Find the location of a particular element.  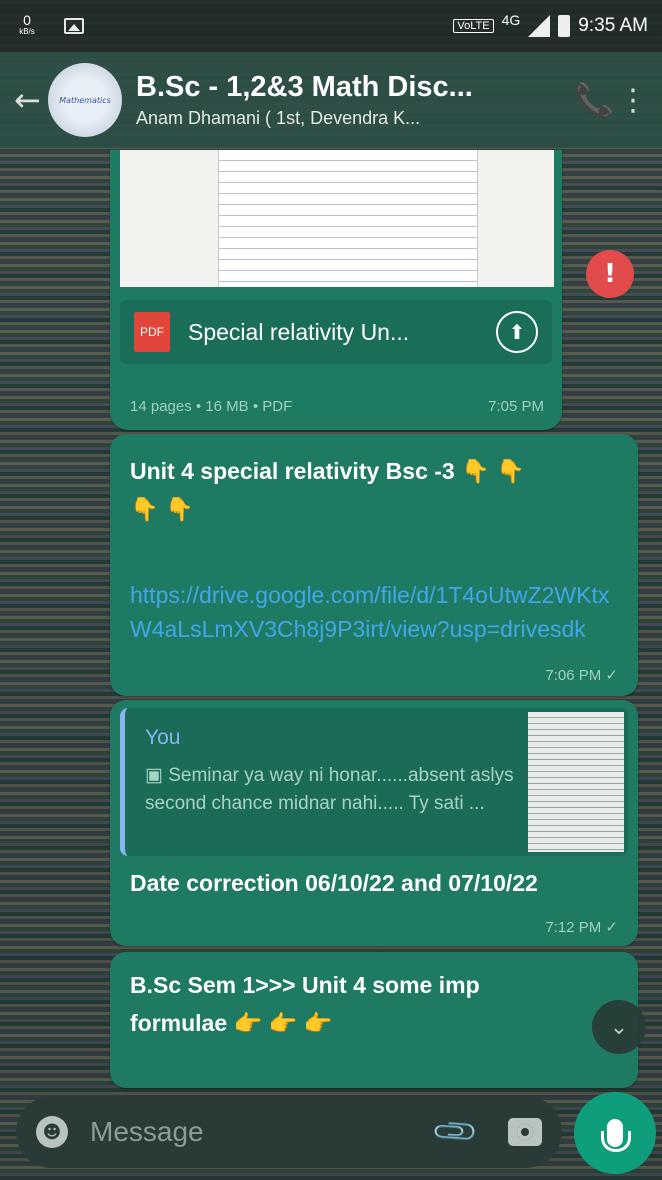

mic-button is located at coordinates (615, 1133).